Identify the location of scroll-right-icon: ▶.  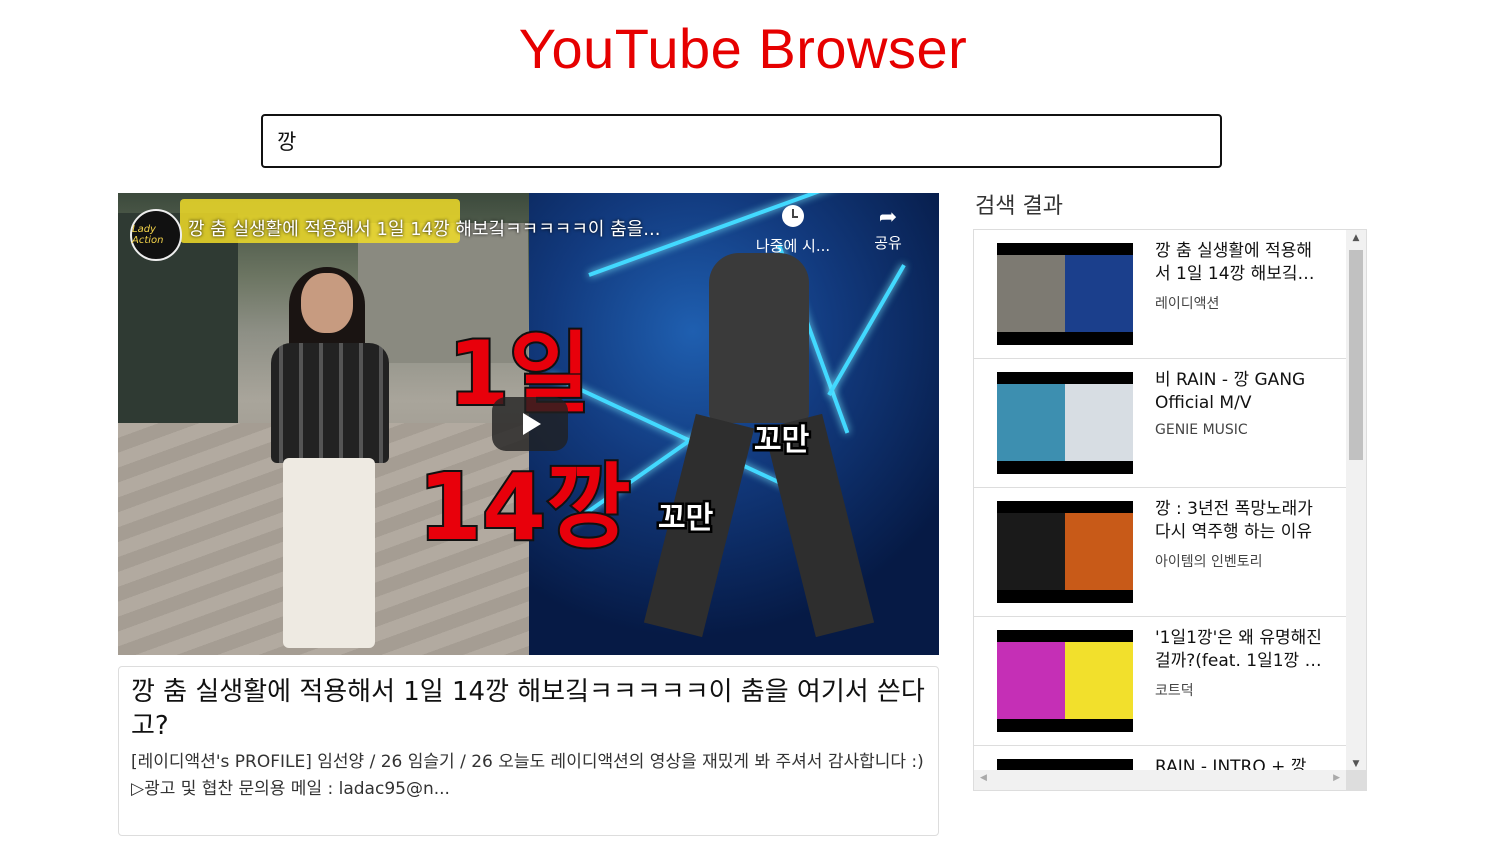
(1336, 778).